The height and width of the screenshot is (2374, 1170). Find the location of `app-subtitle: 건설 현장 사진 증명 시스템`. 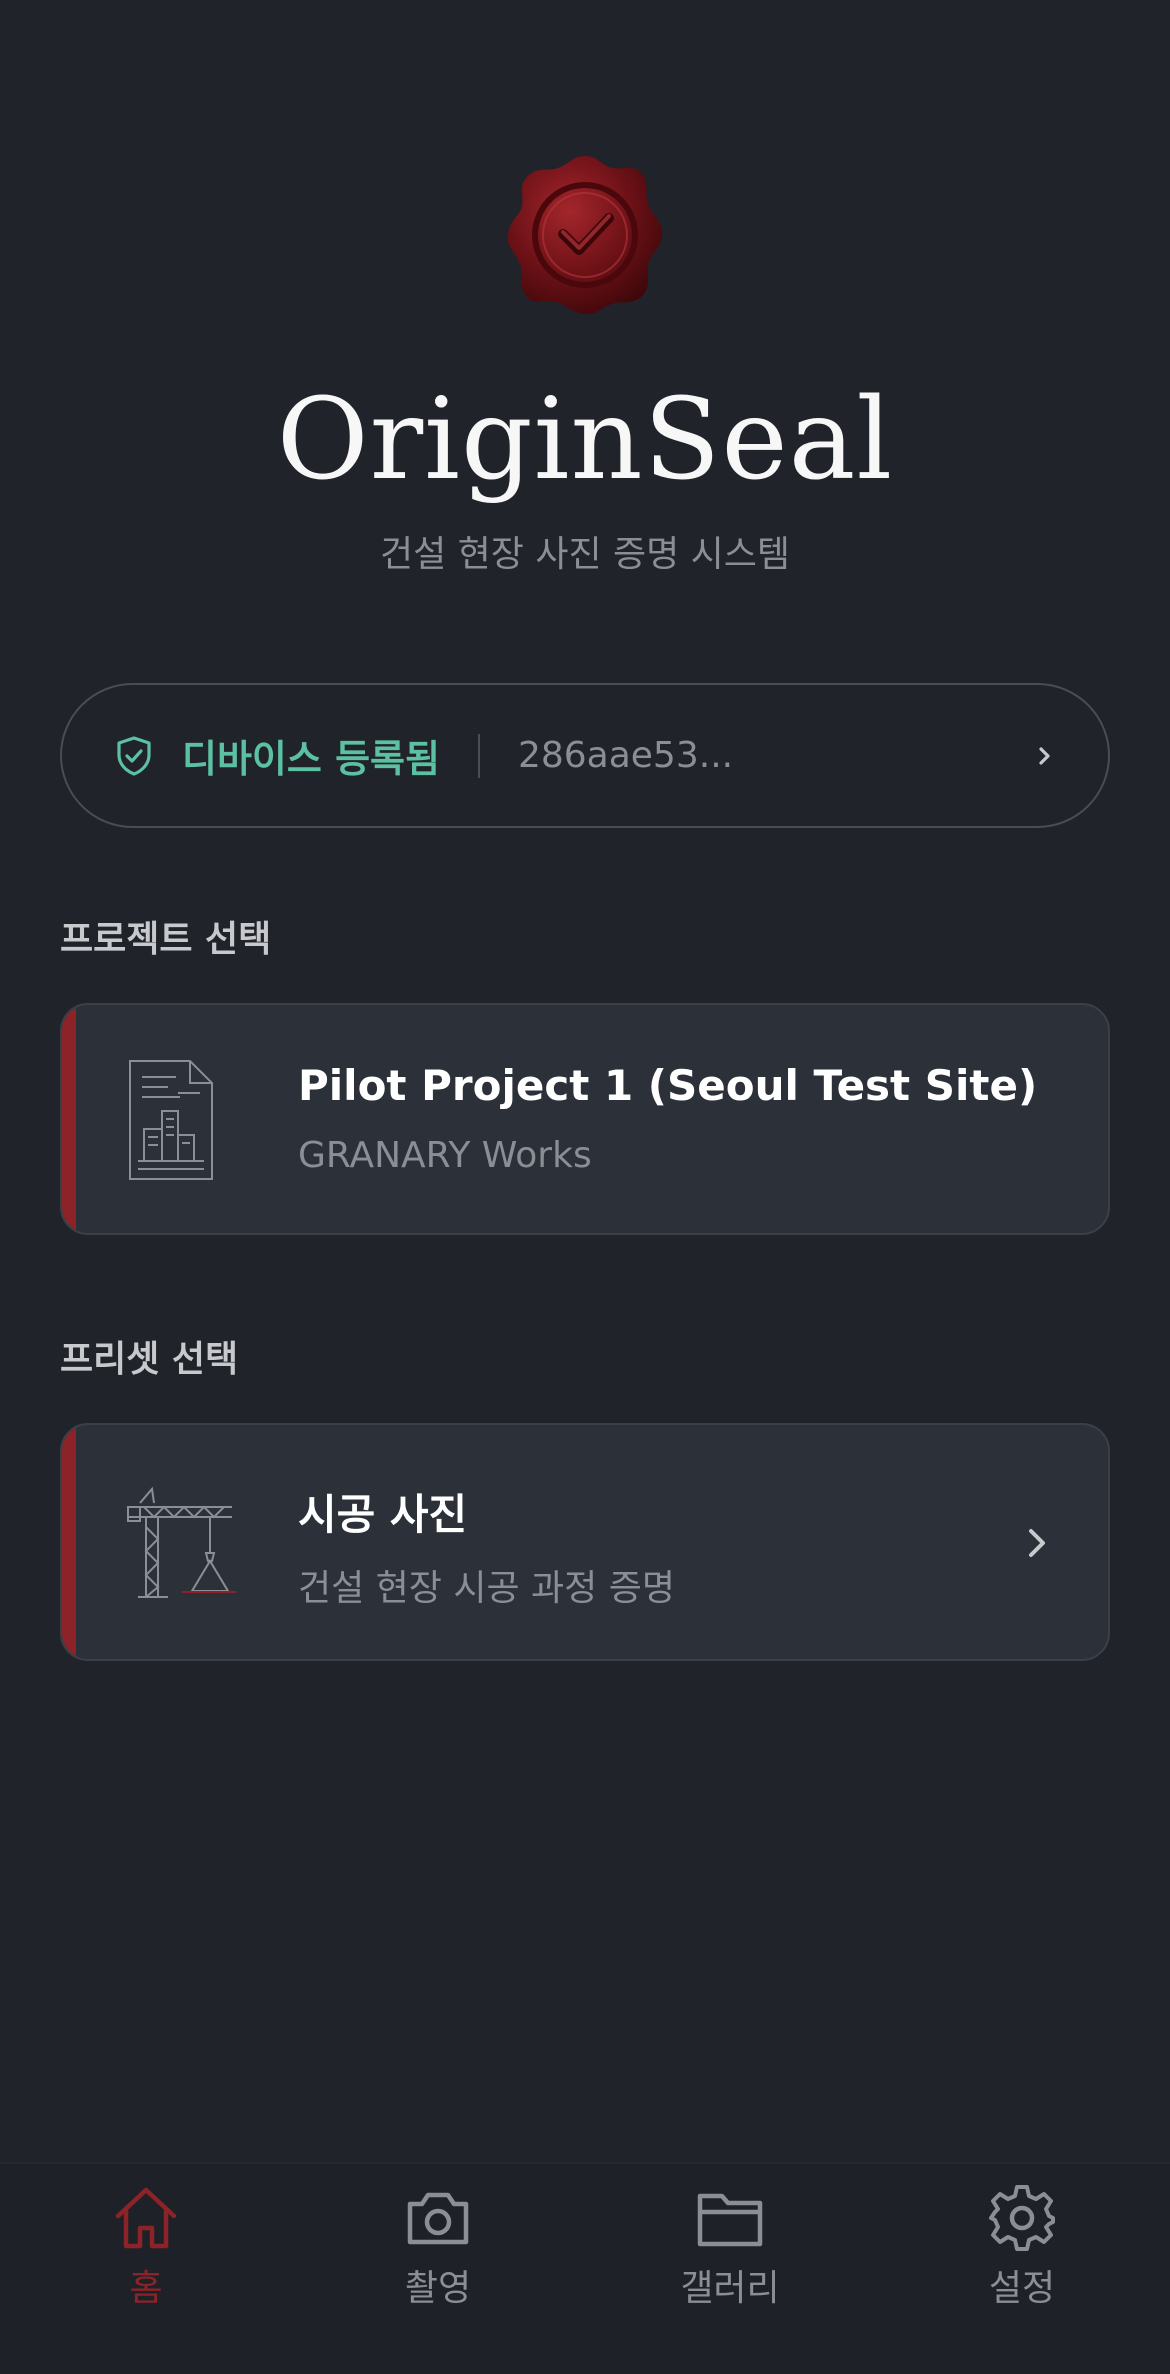

app-subtitle: 건설 현장 사진 증명 시스템 is located at coordinates (585, 554).